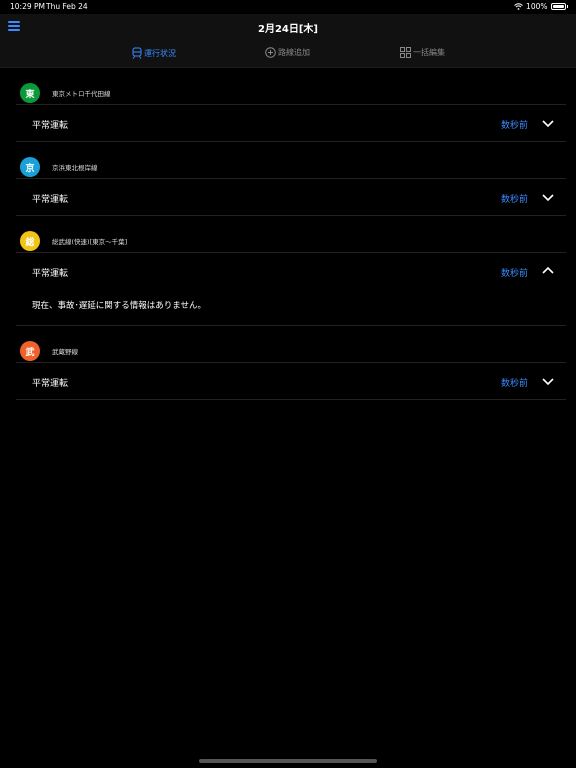 The height and width of the screenshot is (768, 576). I want to click on status-indicators: 100%, so click(541, 6).